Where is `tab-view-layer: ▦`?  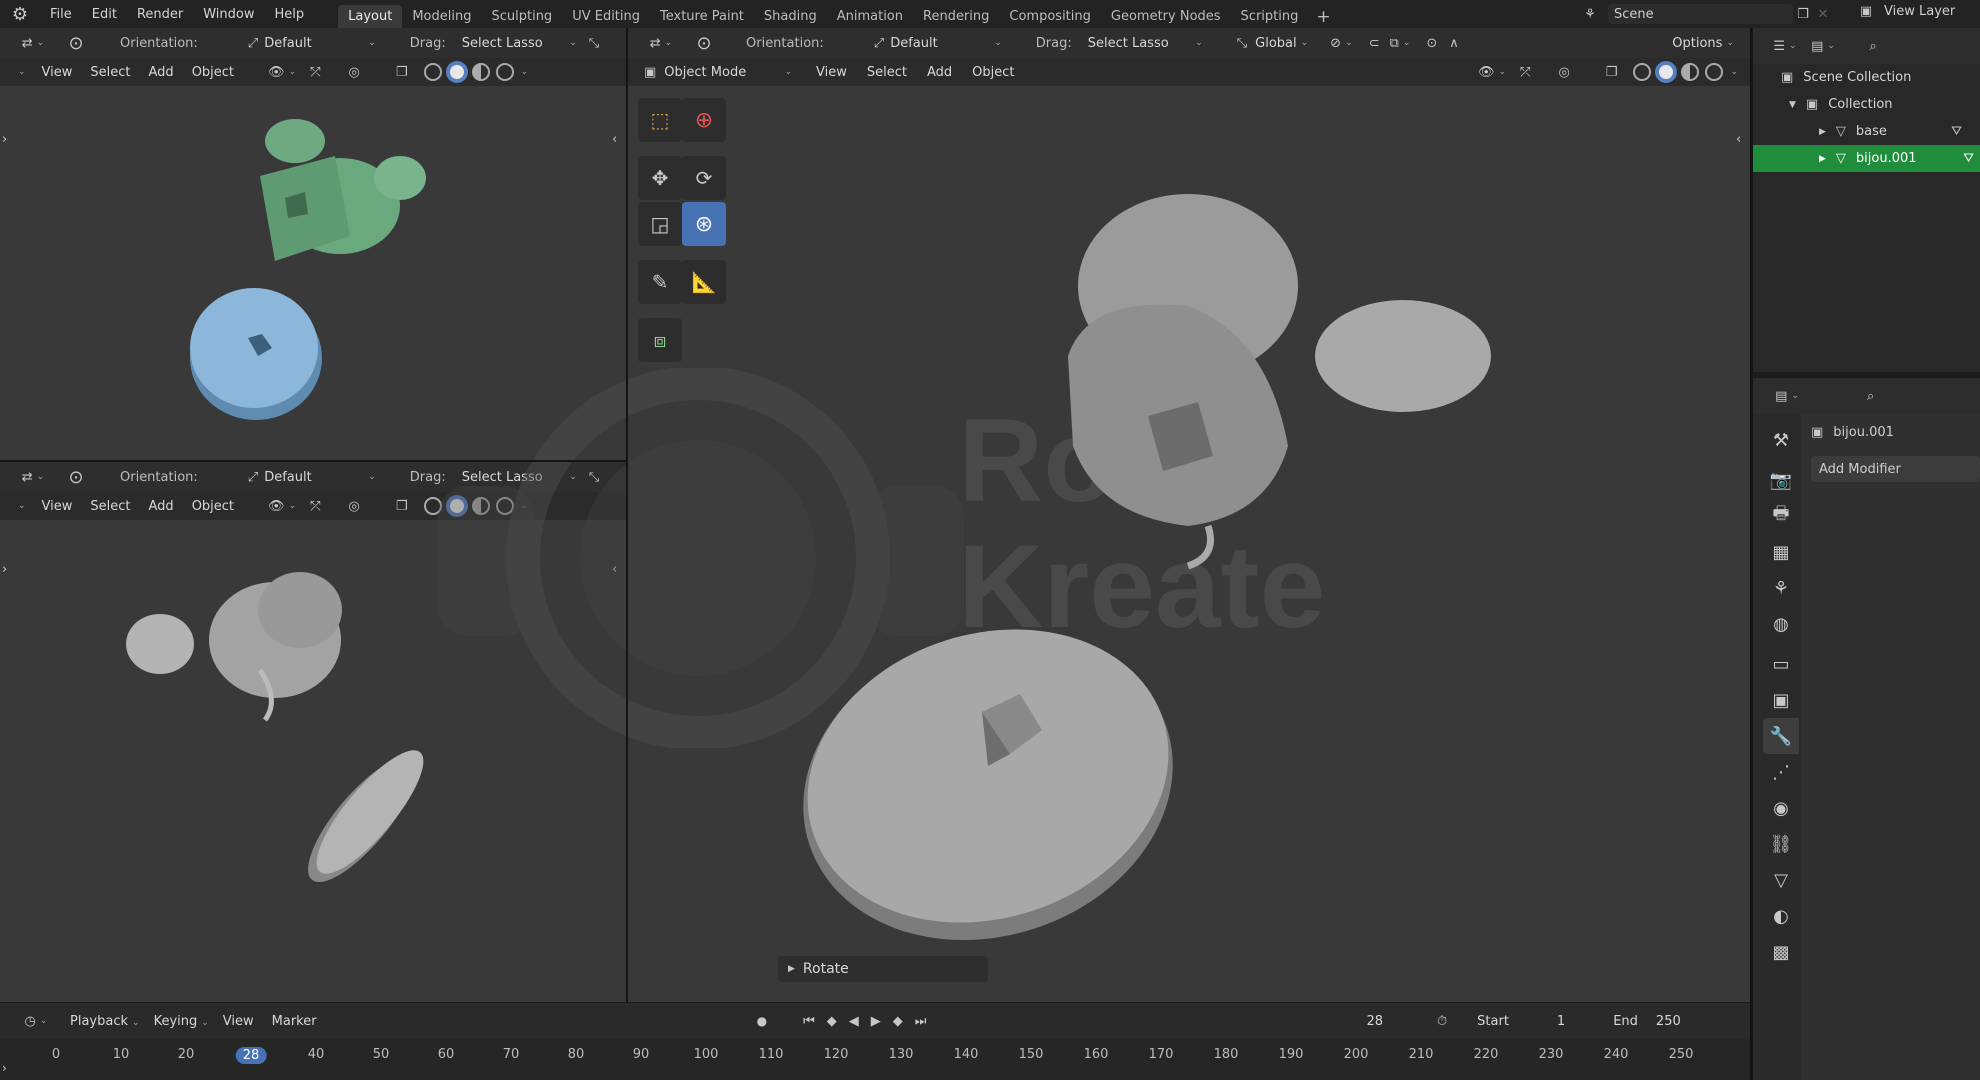
tab-view-layer: ▦ is located at coordinates (1781, 552).